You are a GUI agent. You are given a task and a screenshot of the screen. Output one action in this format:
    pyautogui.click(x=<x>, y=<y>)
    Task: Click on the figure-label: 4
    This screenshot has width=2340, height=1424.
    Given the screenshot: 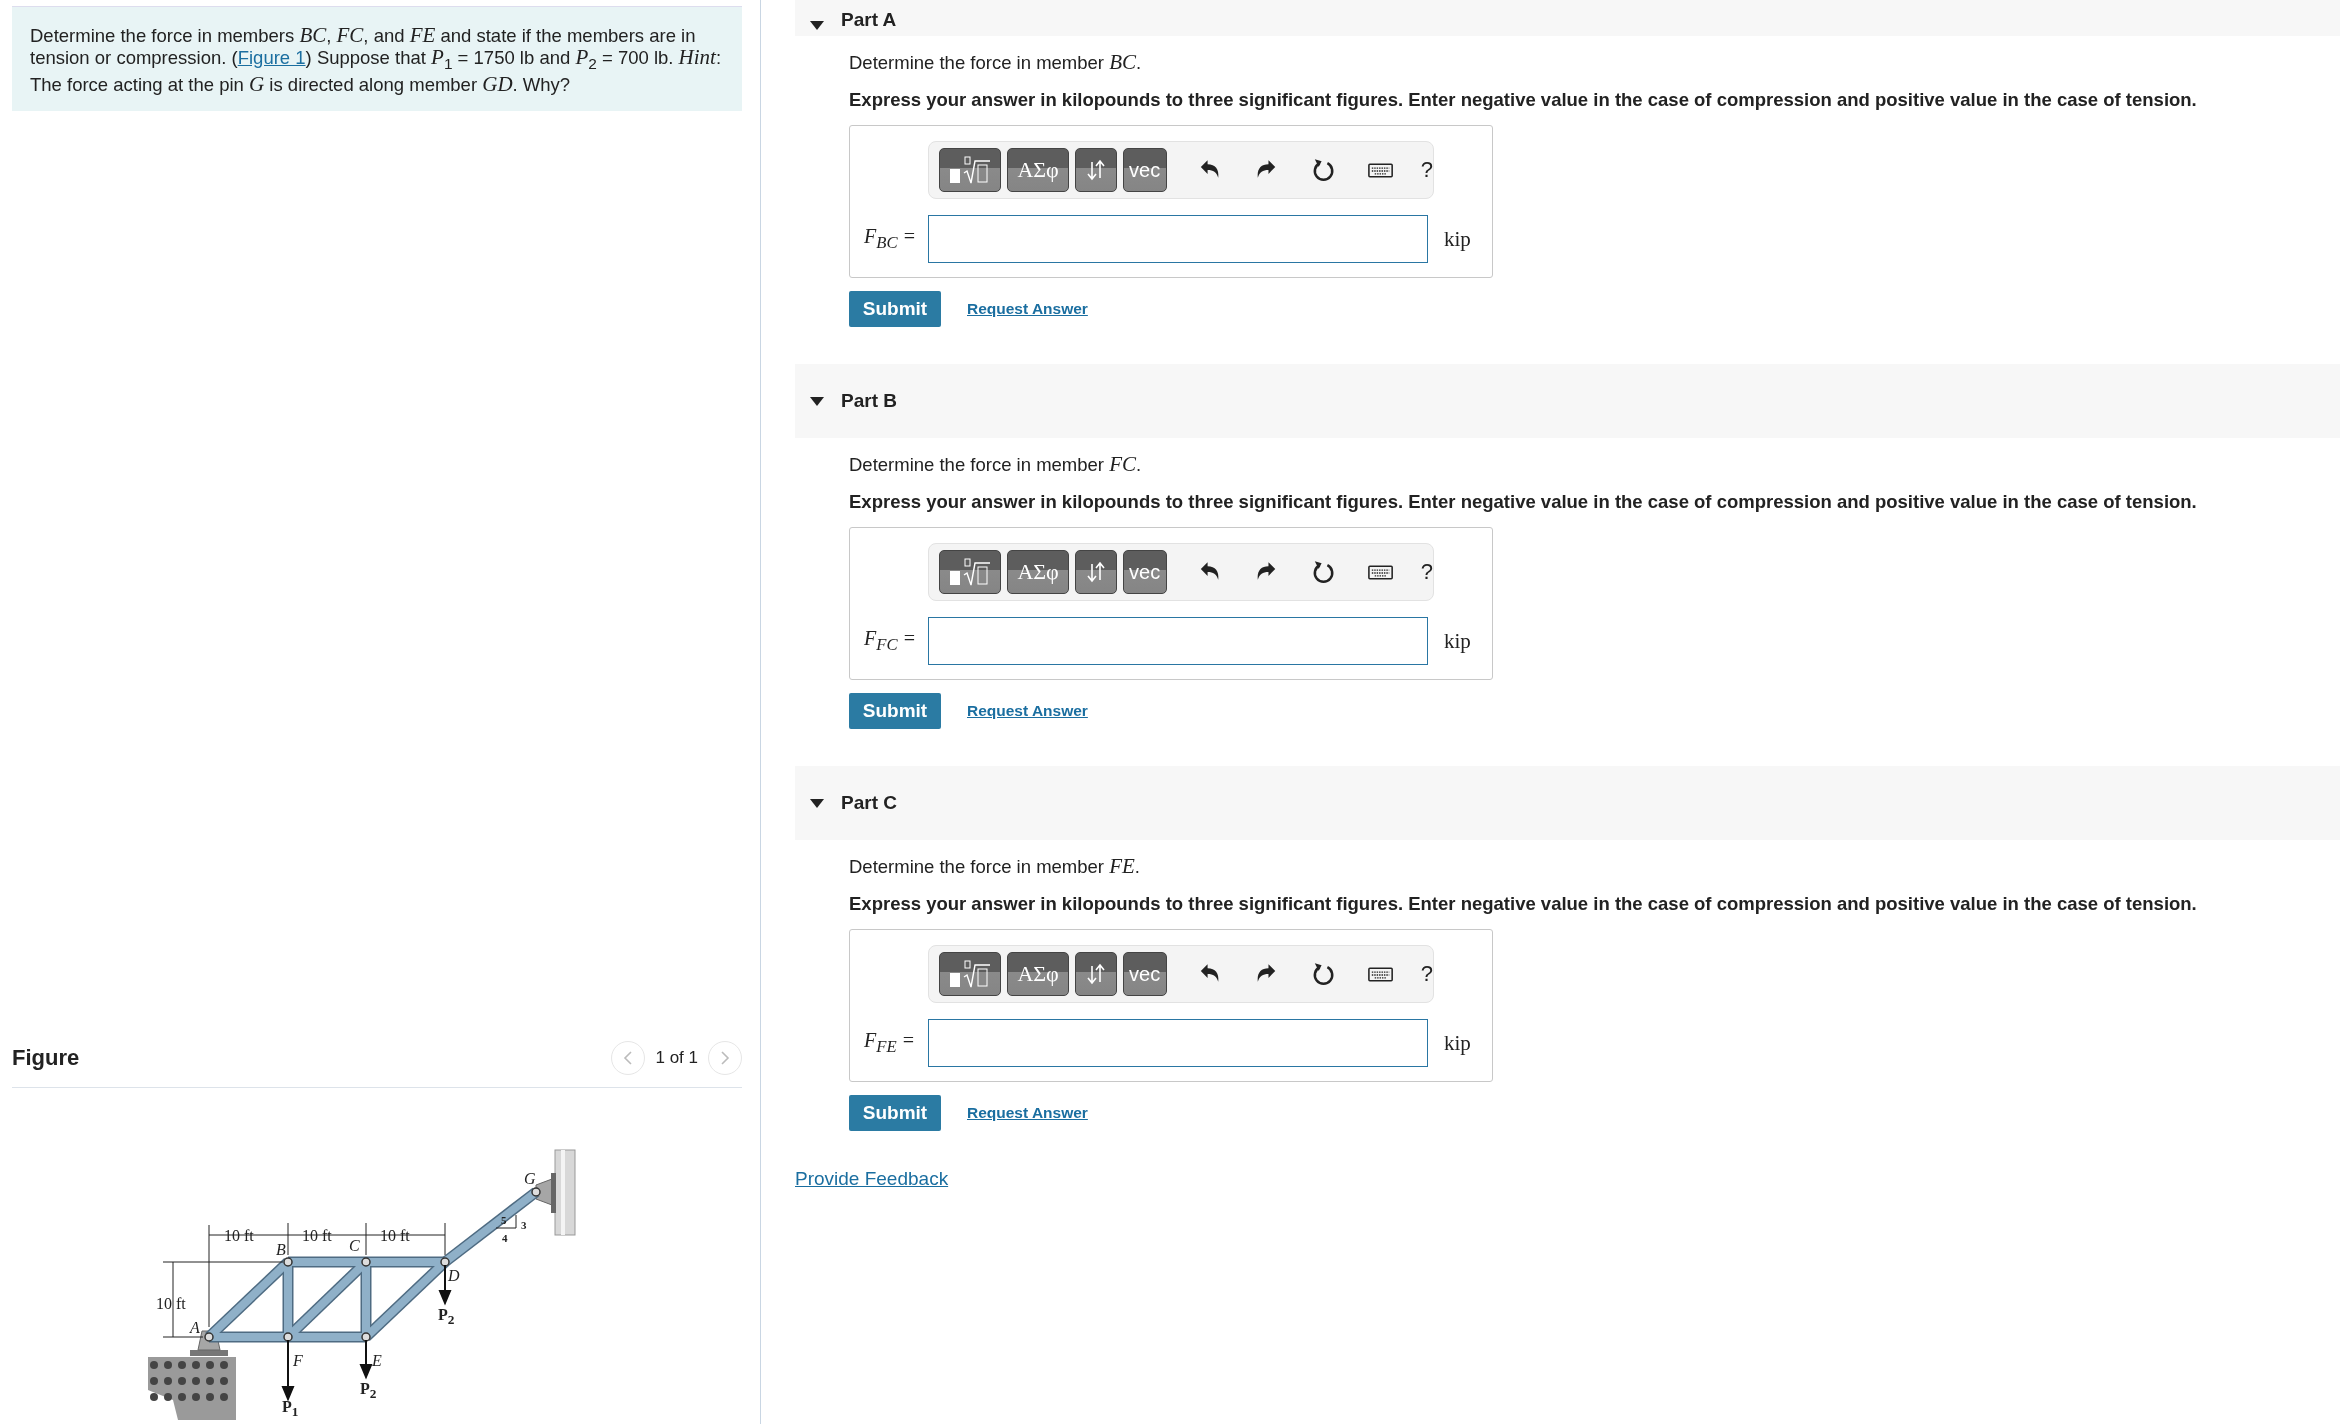 What is the action you would take?
    pyautogui.click(x=505, y=1239)
    